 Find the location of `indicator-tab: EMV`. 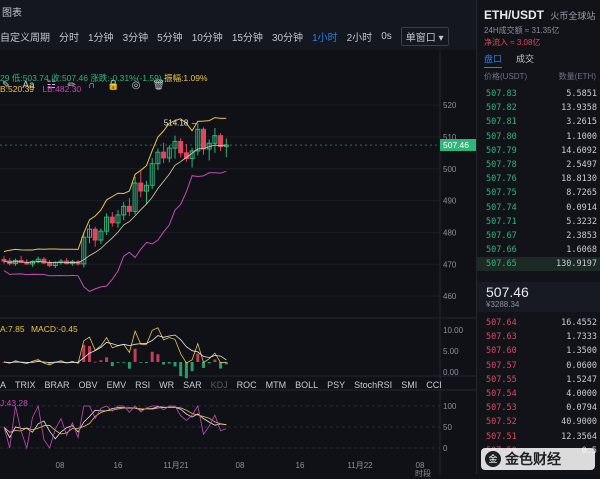

indicator-tab: EMV is located at coordinates (117, 385).